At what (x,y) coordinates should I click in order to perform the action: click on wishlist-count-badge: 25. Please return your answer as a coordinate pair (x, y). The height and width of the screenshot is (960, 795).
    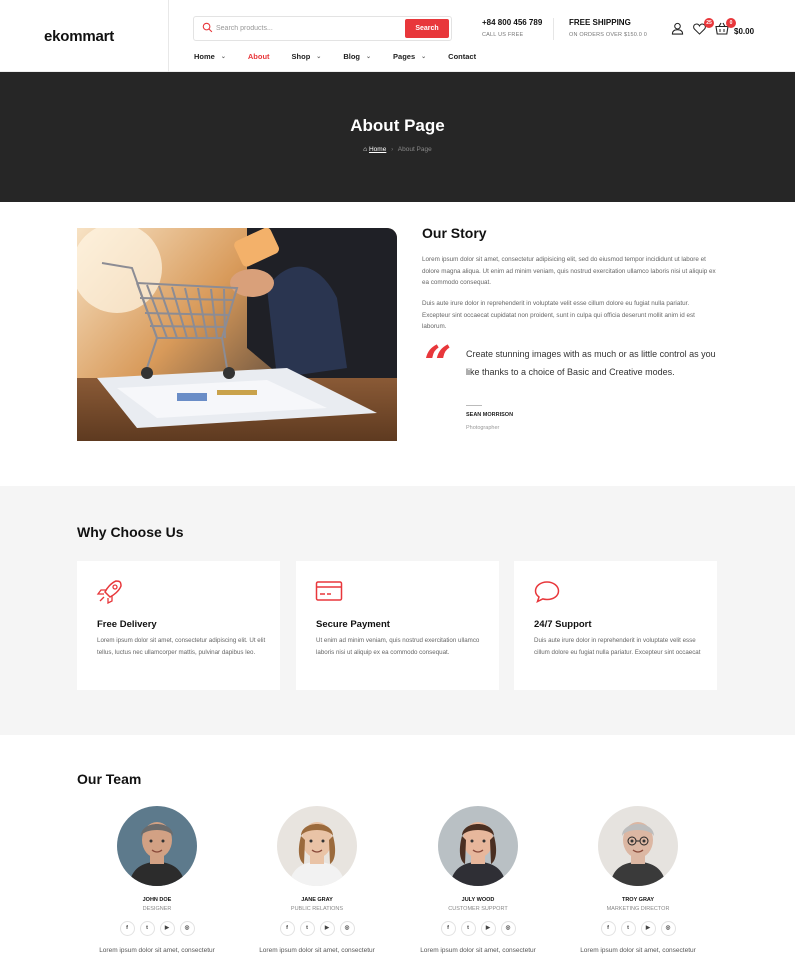
    Looking at the image, I should click on (709, 23).